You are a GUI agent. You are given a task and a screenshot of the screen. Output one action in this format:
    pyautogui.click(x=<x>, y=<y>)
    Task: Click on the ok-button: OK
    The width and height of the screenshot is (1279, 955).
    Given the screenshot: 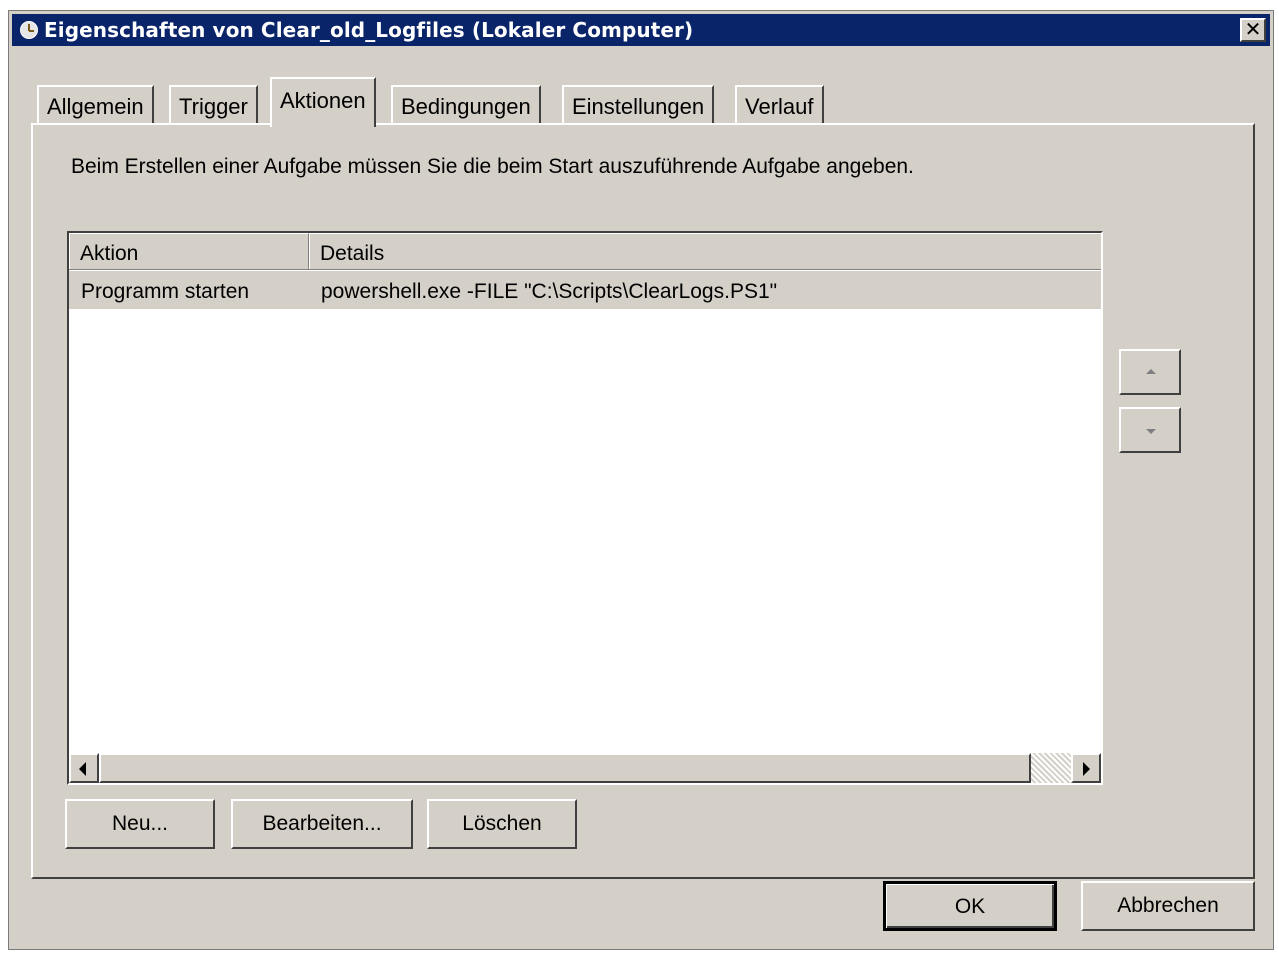 What is the action you would take?
    pyautogui.click(x=970, y=906)
    